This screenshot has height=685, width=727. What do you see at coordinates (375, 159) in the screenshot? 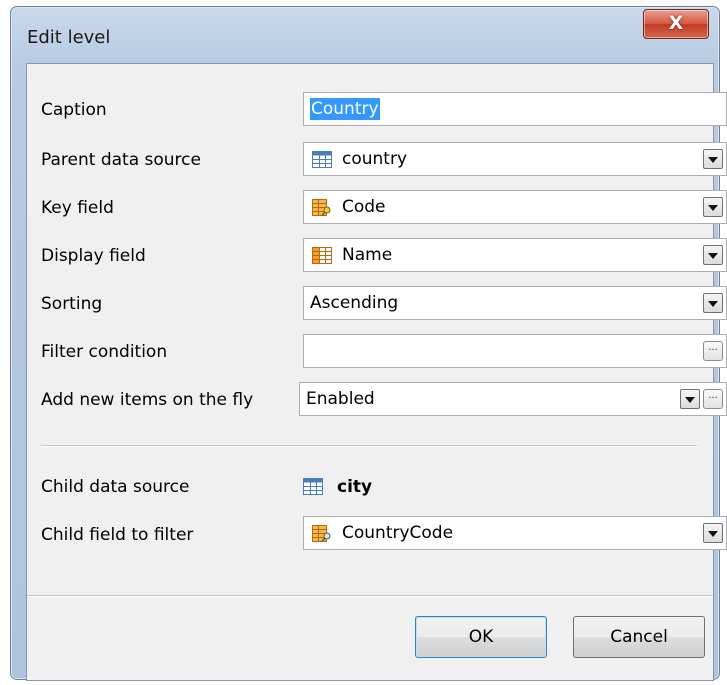
I see `parent-data-source-value: country` at bounding box center [375, 159].